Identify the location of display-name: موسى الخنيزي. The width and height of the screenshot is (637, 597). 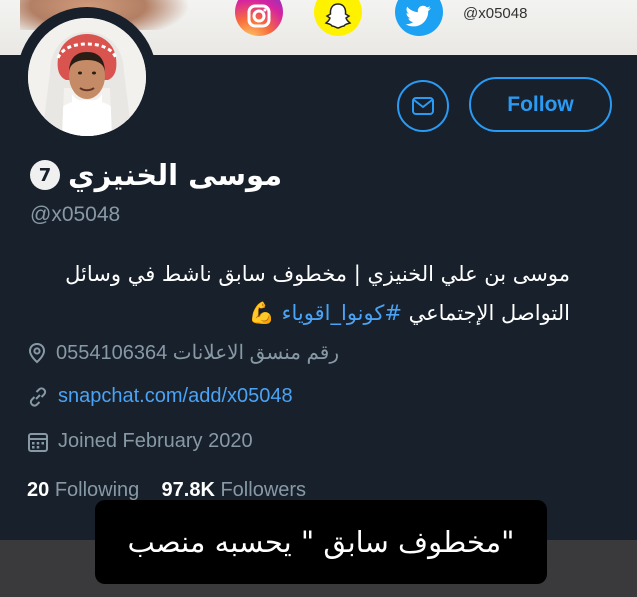
(175, 175).